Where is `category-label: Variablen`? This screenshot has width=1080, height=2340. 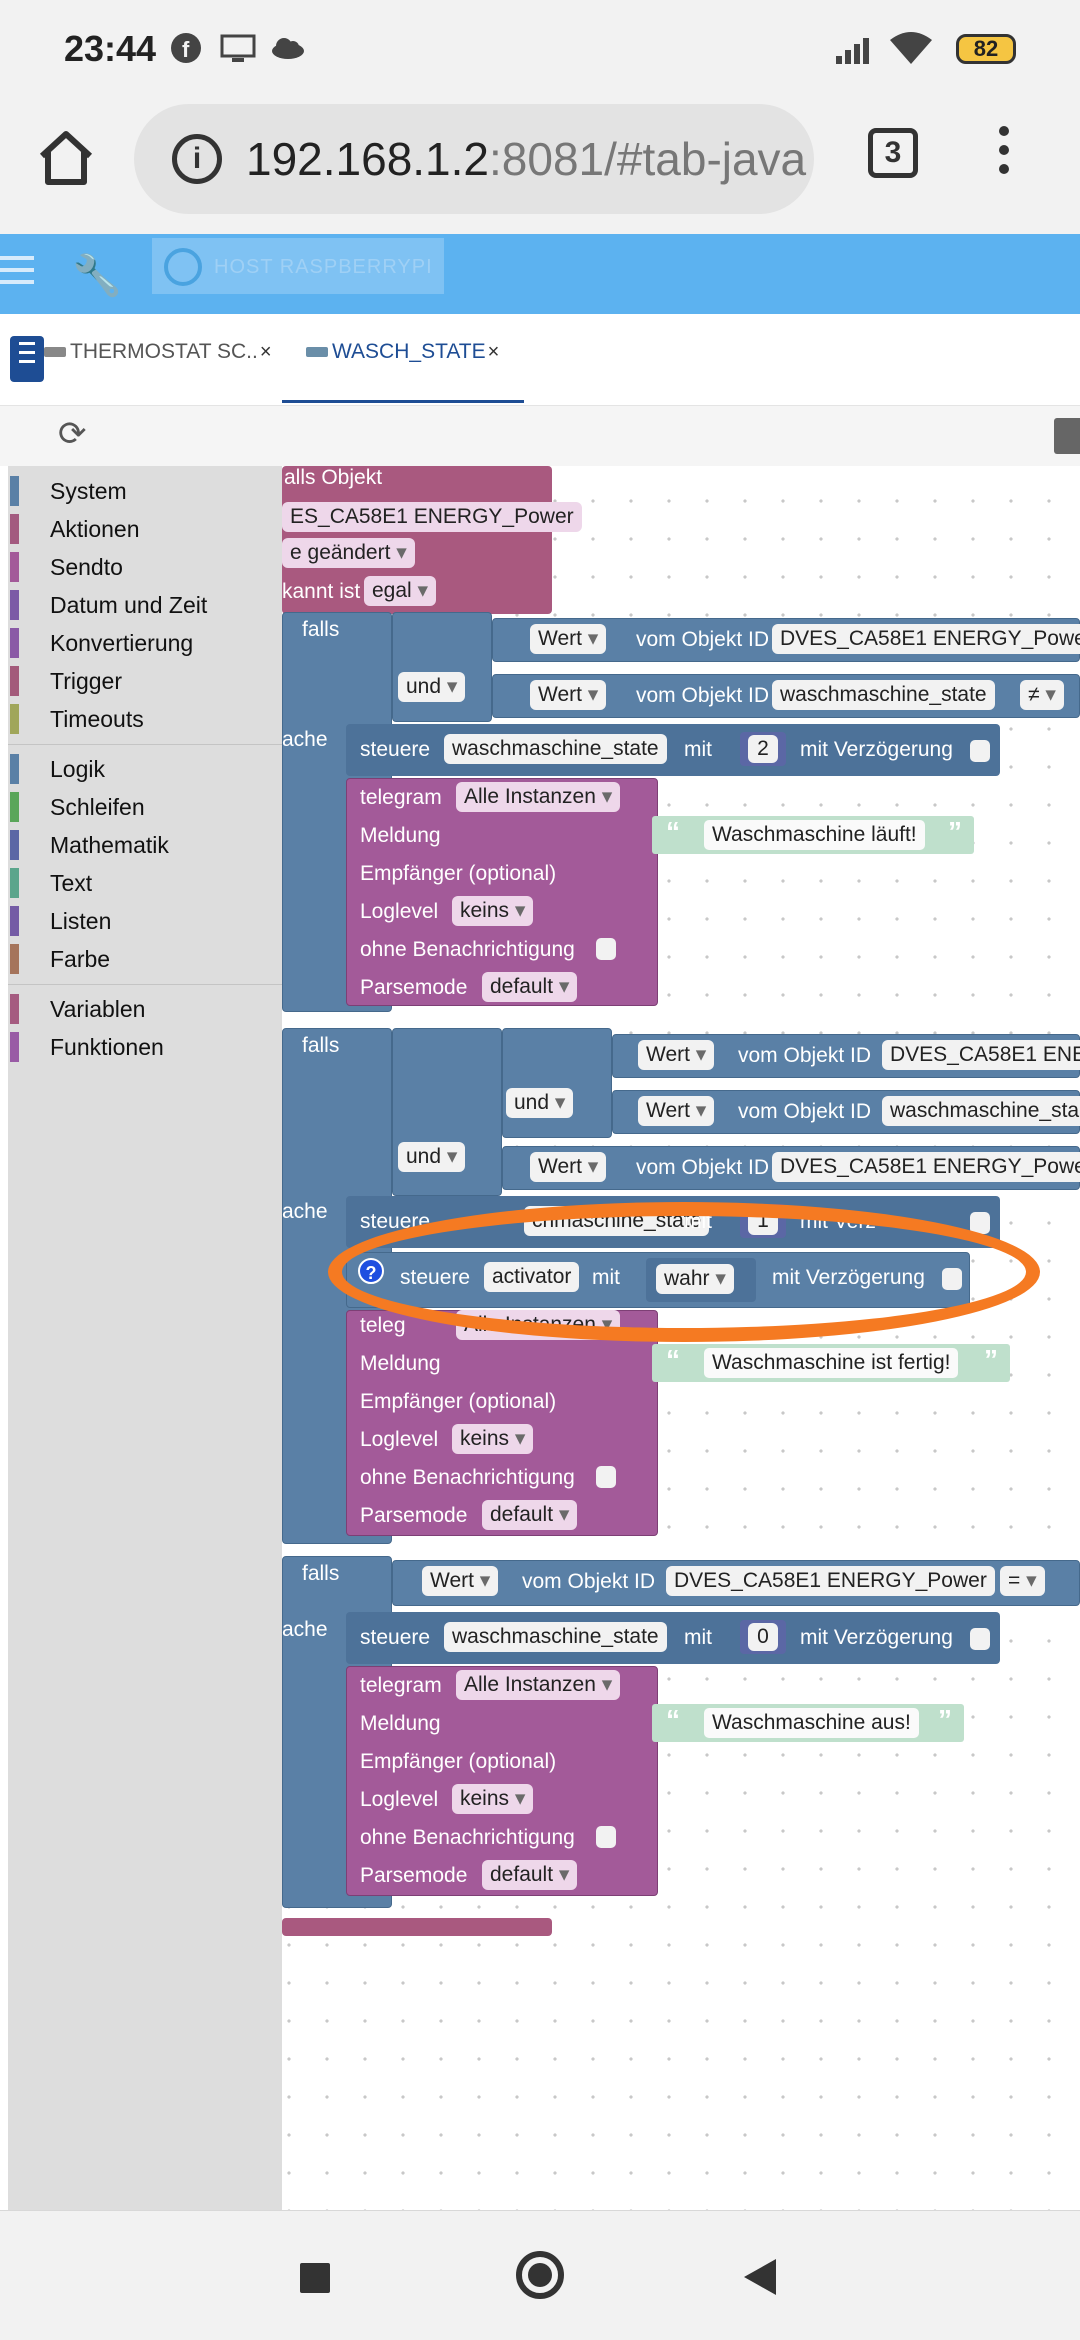
category-label: Variablen is located at coordinates (98, 1009).